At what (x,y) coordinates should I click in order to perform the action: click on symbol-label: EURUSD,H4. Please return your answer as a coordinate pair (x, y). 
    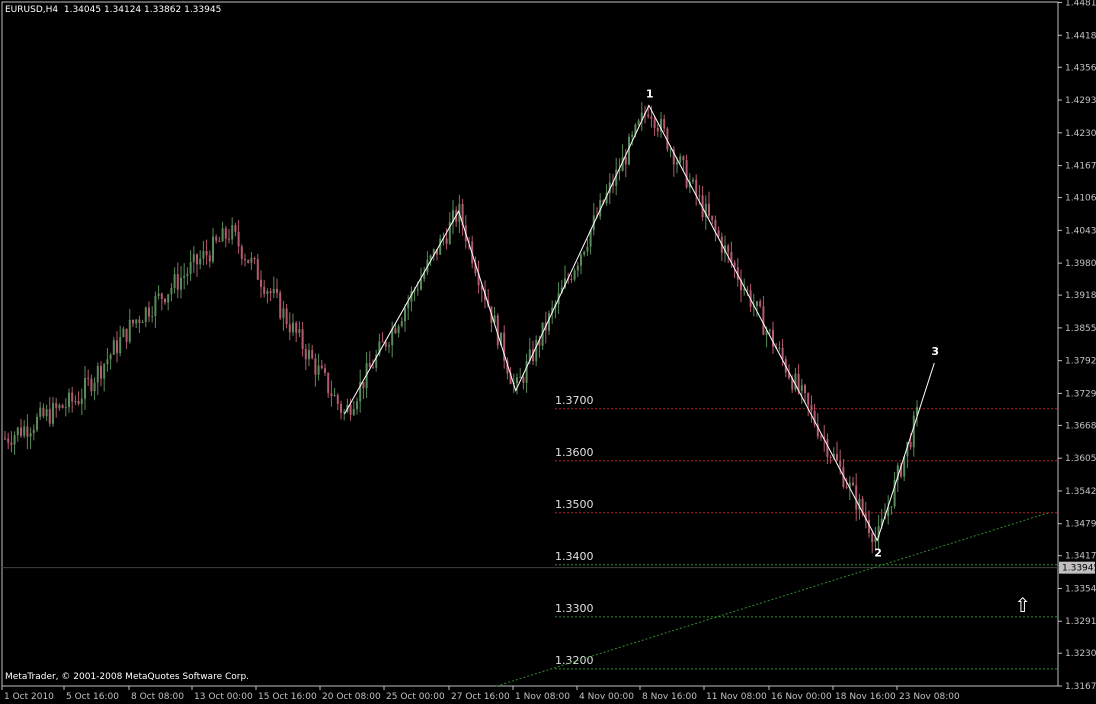
    Looking at the image, I should click on (32, 10).